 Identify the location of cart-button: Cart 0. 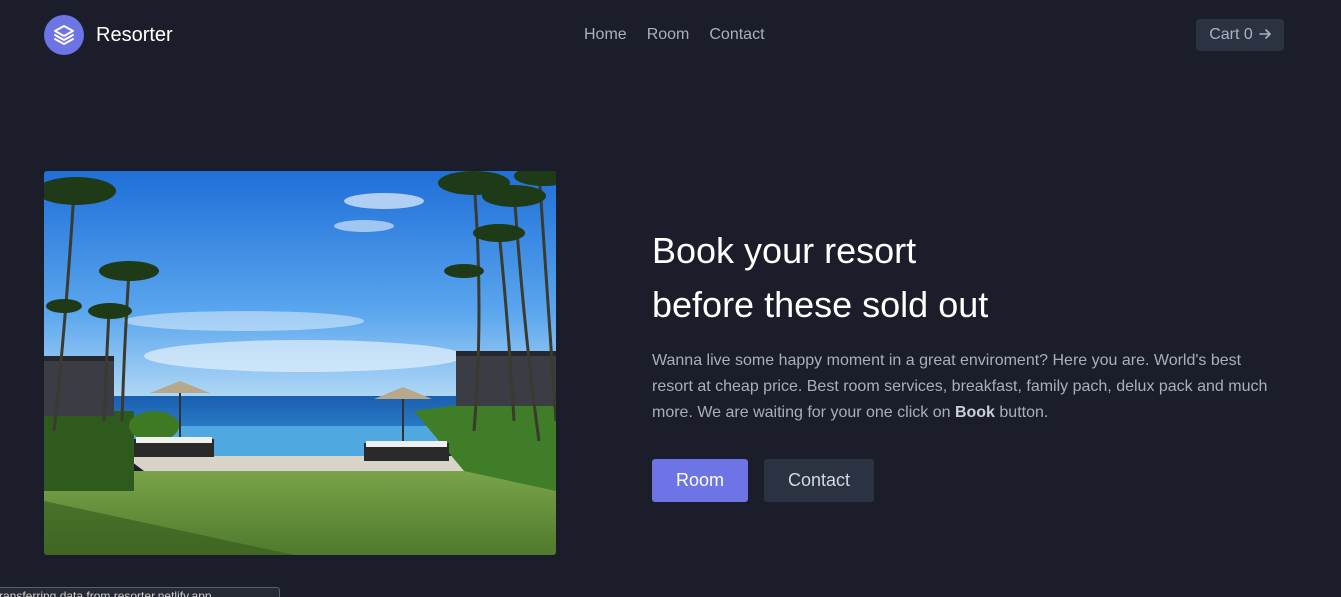
(1240, 35).